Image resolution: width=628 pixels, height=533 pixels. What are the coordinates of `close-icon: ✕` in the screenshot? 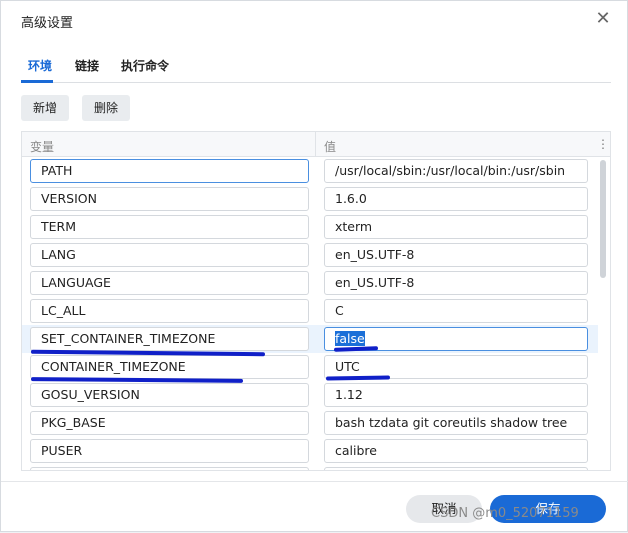 It's located at (603, 19).